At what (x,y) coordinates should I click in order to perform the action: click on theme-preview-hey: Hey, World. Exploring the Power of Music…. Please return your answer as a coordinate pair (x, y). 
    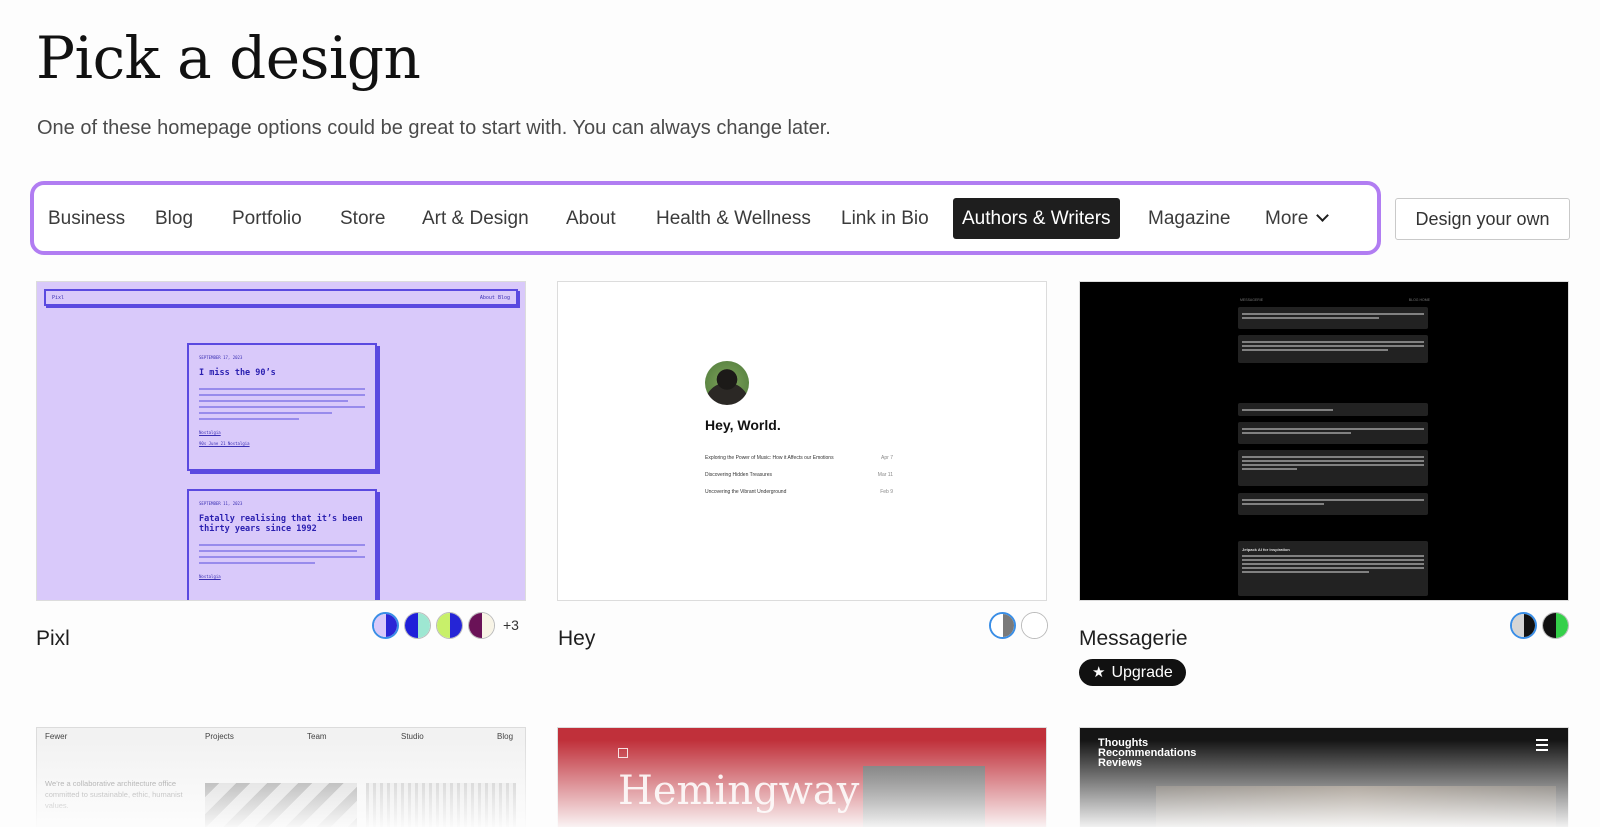
    Looking at the image, I should click on (802, 441).